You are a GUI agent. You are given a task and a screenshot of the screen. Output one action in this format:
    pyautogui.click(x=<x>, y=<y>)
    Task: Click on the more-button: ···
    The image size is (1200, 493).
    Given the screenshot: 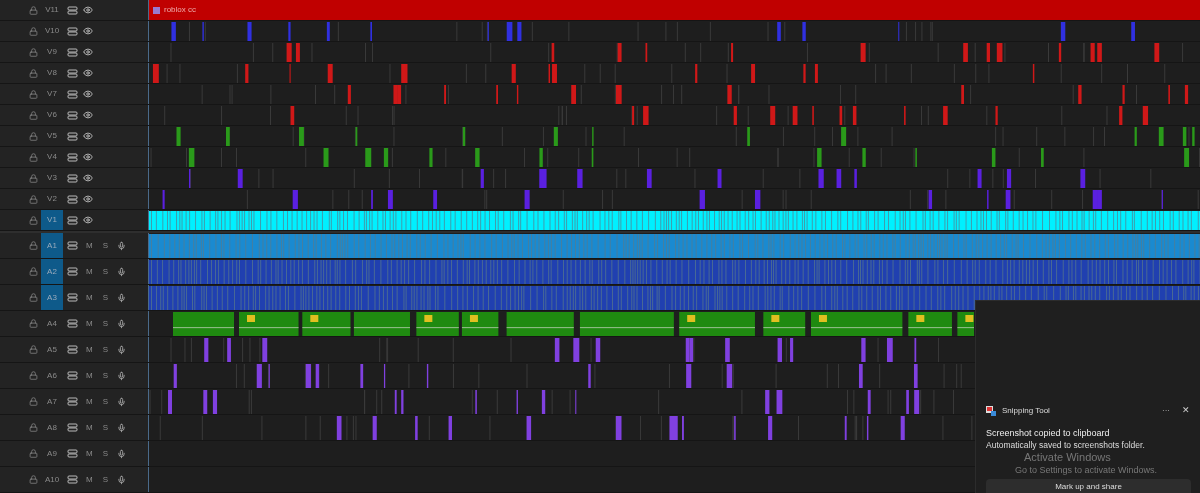 What is the action you would take?
    pyautogui.click(x=1166, y=410)
    